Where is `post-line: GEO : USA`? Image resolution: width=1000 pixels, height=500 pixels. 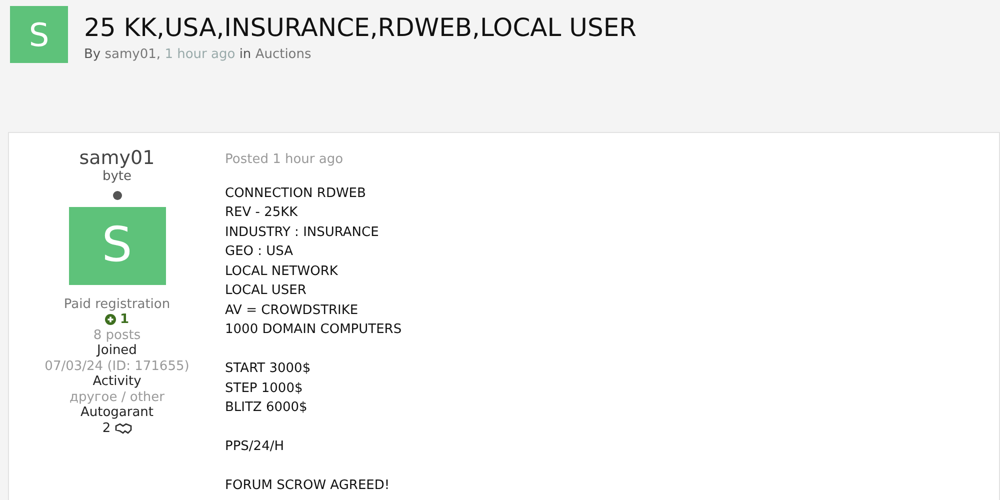
post-line: GEO : USA is located at coordinates (259, 252).